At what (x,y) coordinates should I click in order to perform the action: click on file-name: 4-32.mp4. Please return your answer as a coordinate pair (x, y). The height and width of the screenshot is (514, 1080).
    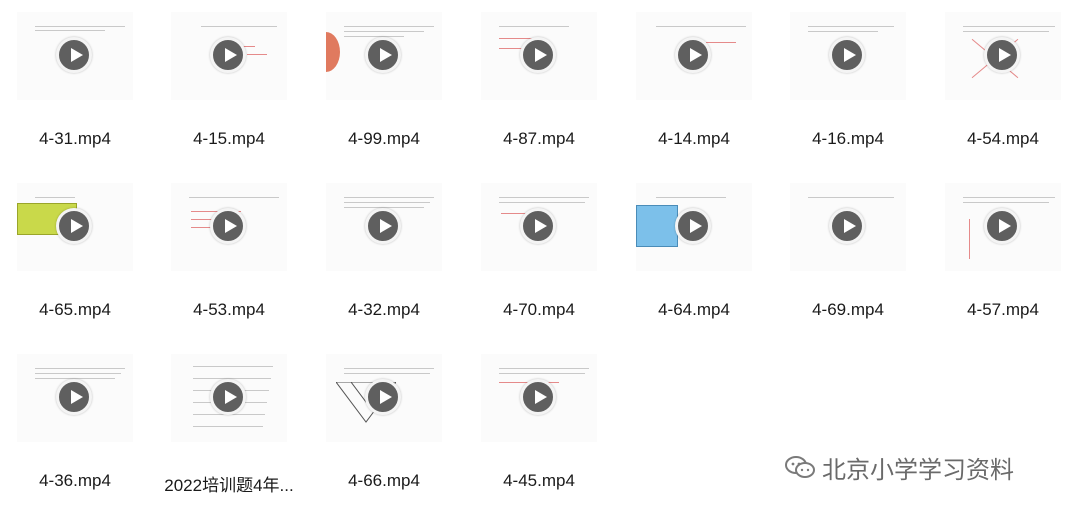
    Looking at the image, I should click on (384, 310).